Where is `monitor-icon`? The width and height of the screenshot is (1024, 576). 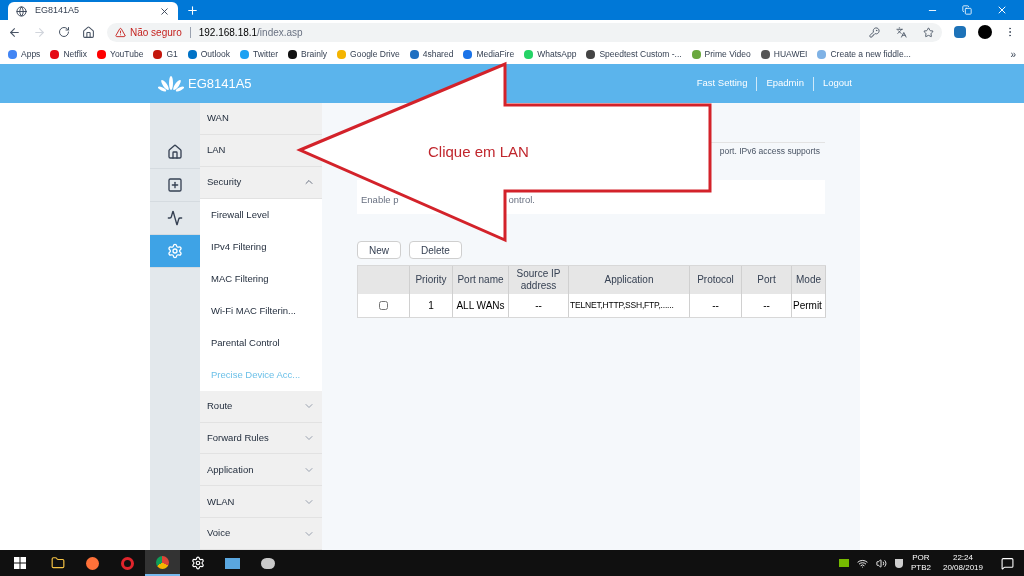 monitor-icon is located at coordinates (232, 563).